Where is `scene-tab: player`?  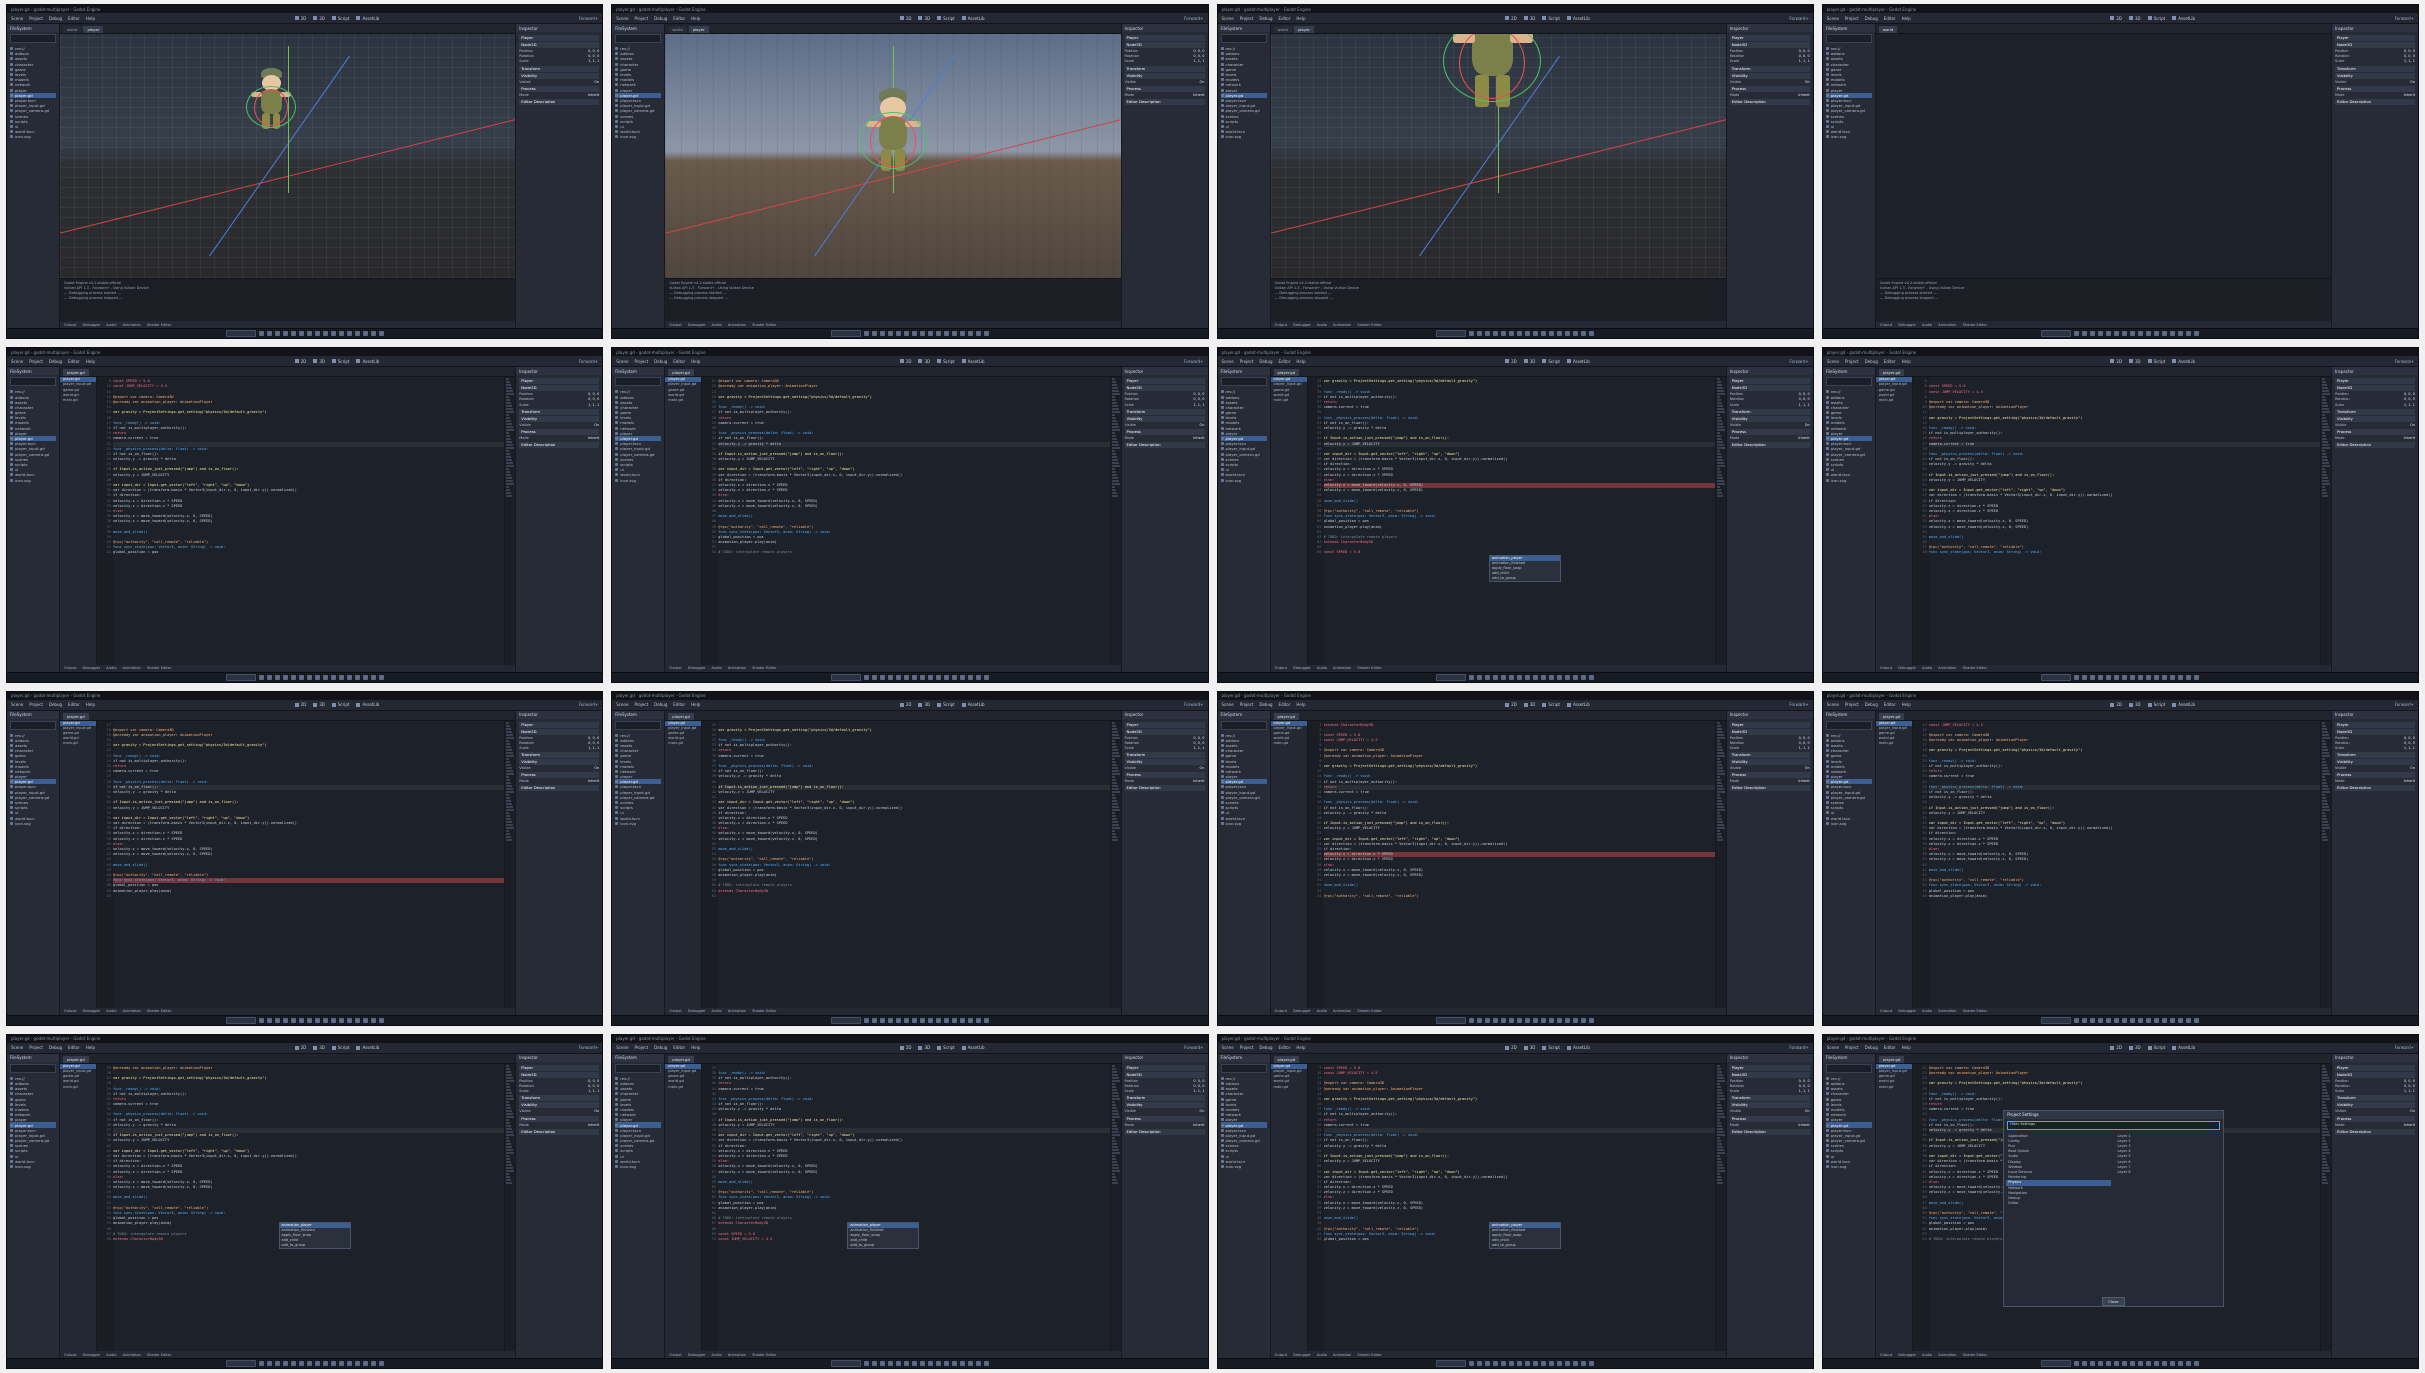 scene-tab: player is located at coordinates (698, 29).